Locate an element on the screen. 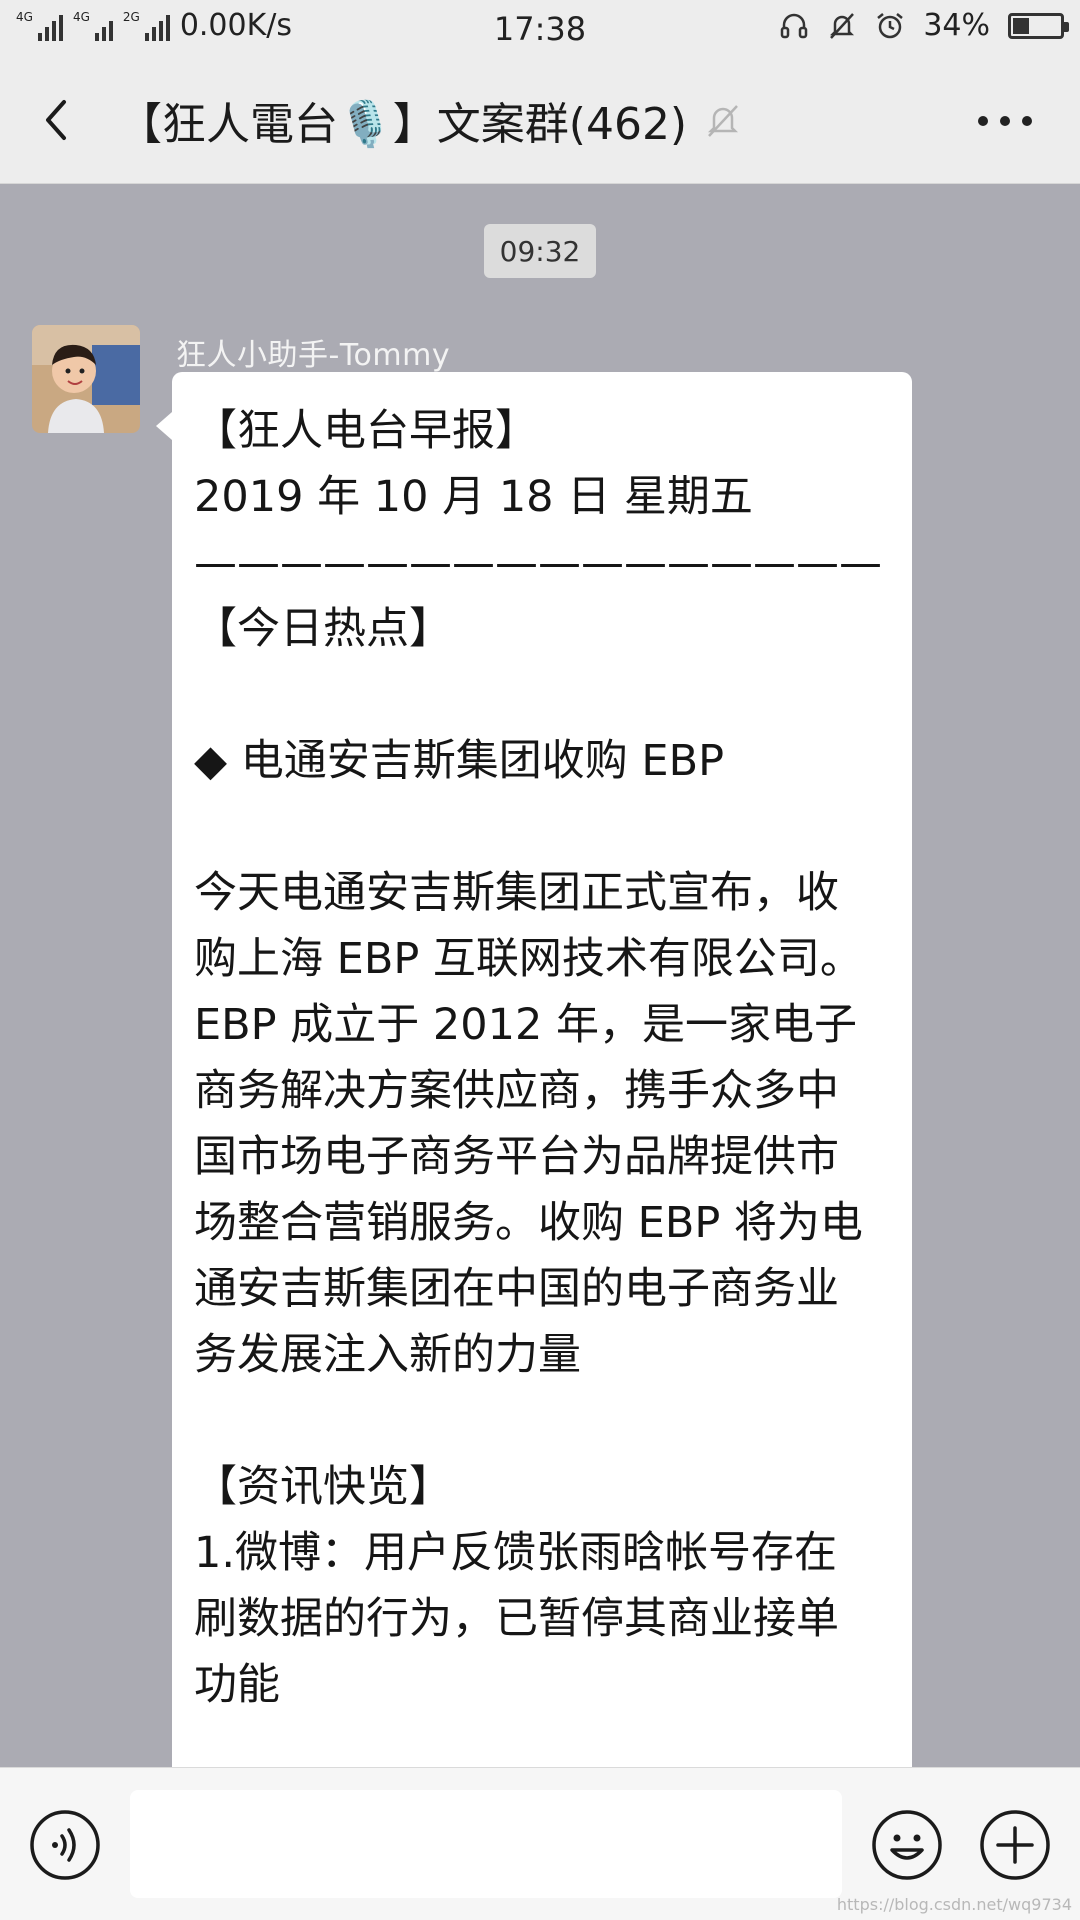 The image size is (1080, 1920). voice-input-button is located at coordinates (65, 1845).